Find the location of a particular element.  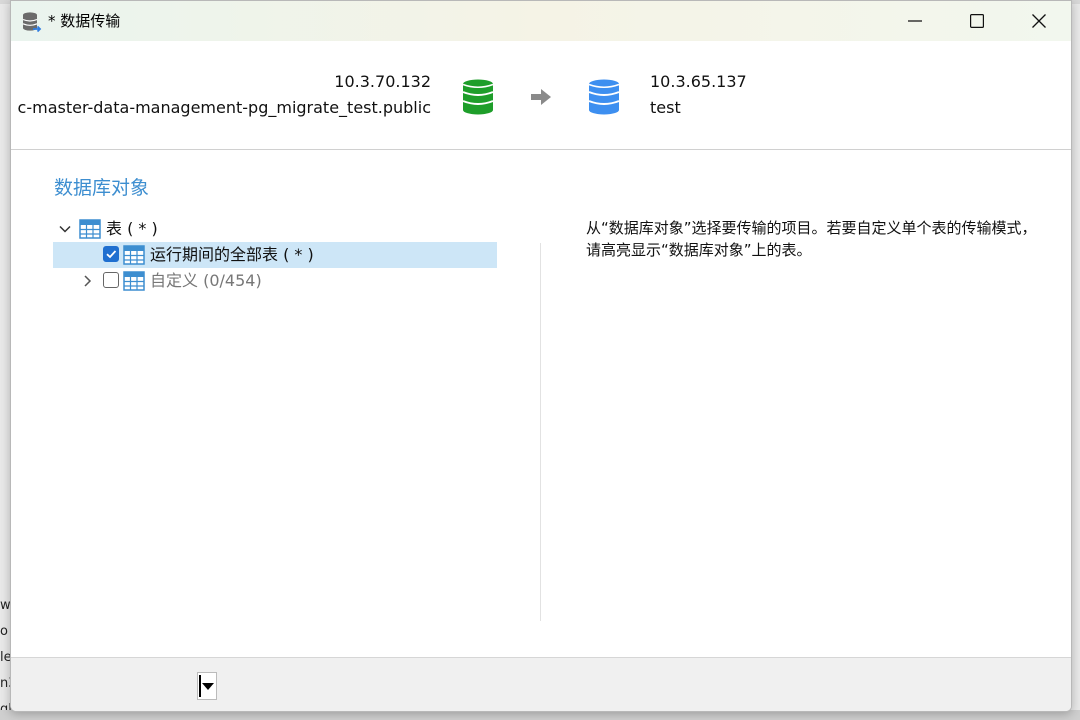

section-title: 数据库对象 is located at coordinates (102, 188).